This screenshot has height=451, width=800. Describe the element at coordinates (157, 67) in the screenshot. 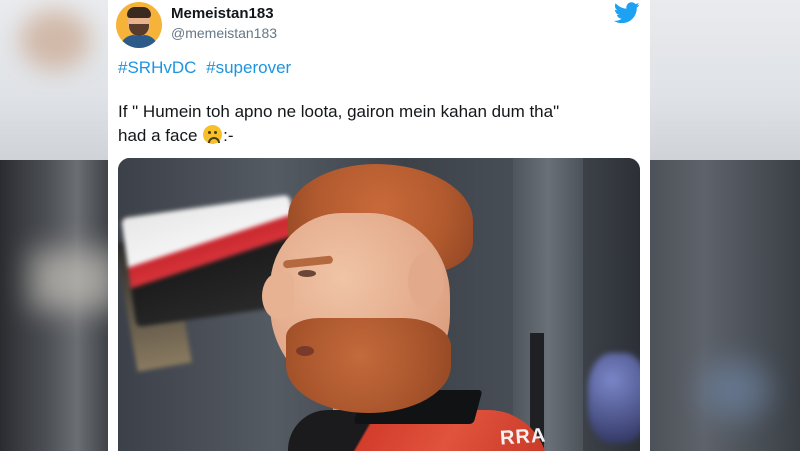

I see `hashtag-link: #SRHvDC` at that location.